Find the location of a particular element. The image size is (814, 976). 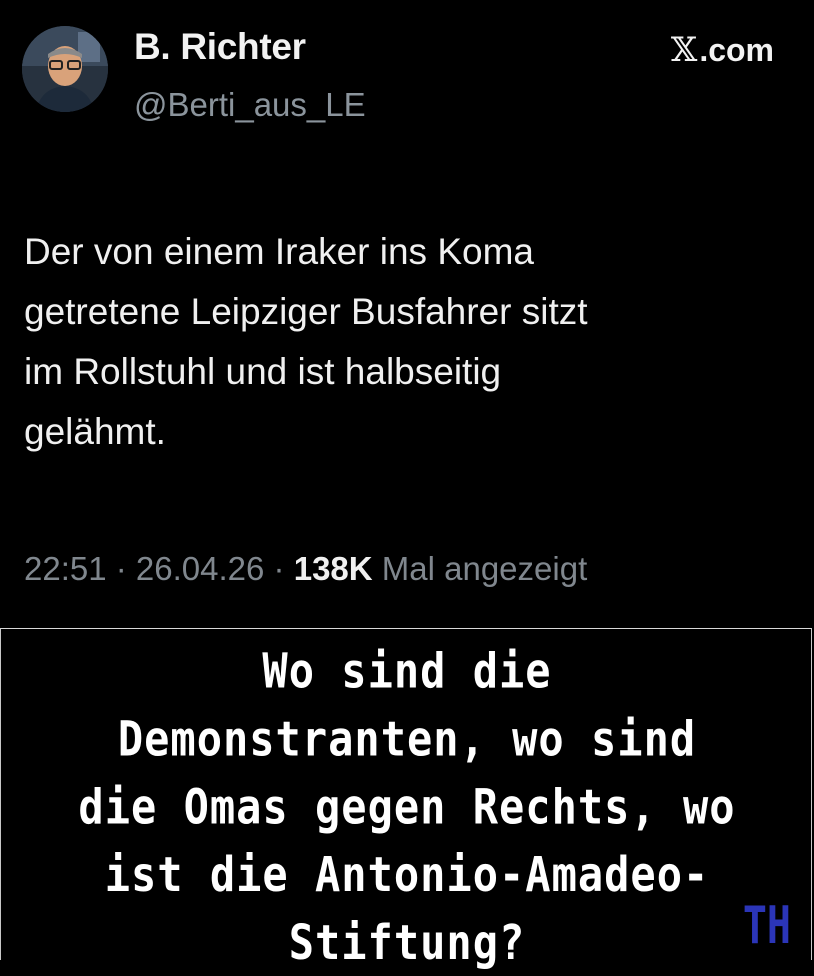

avatar is located at coordinates (65, 69).